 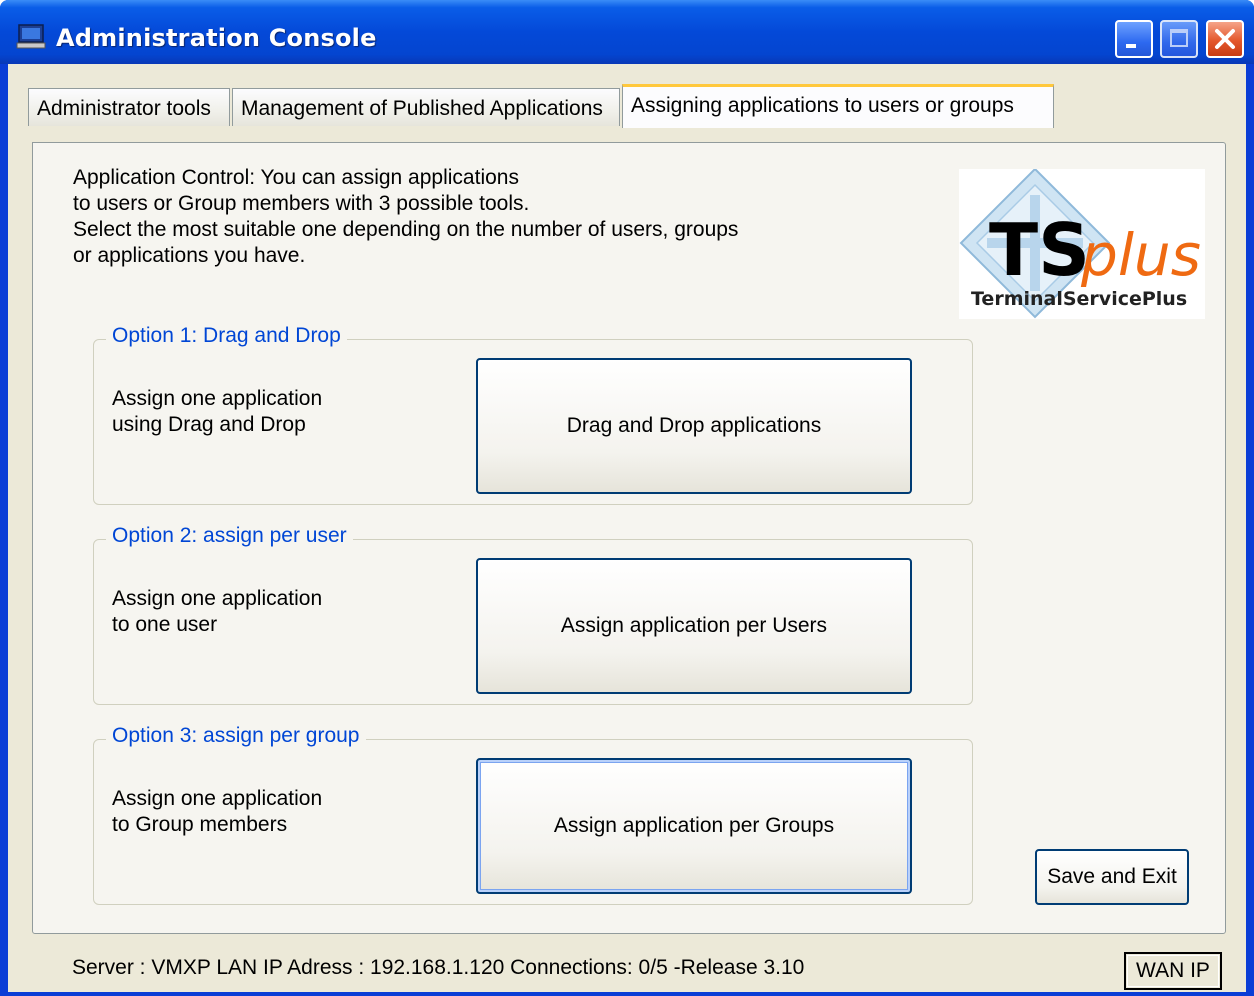 I want to click on logo-ts-text: TS, so click(x=1039, y=250).